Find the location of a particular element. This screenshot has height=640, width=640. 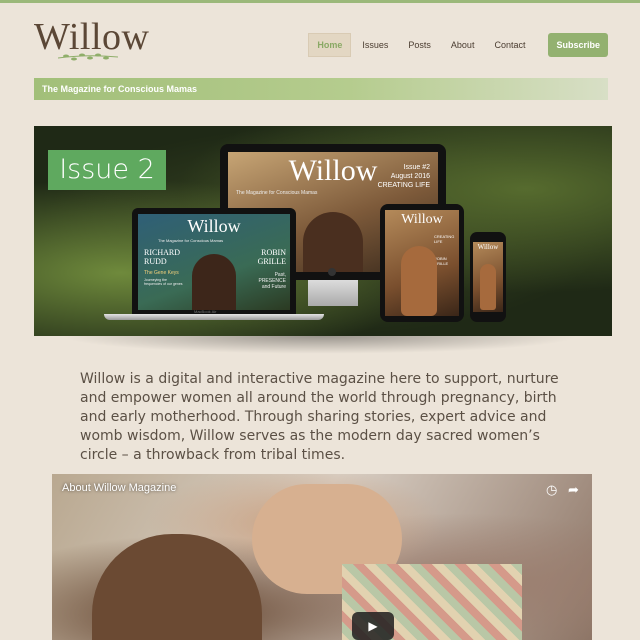

play-icon: ▶ is located at coordinates (373, 626).